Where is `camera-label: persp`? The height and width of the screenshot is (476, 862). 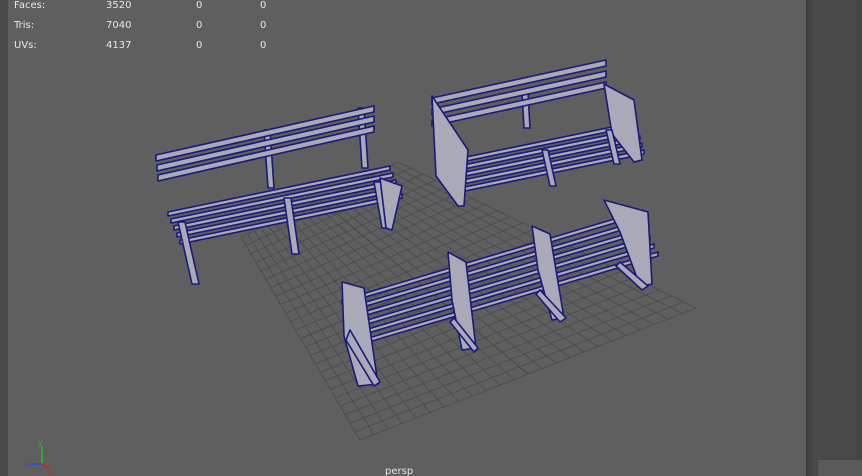 camera-label: persp is located at coordinates (399, 471).